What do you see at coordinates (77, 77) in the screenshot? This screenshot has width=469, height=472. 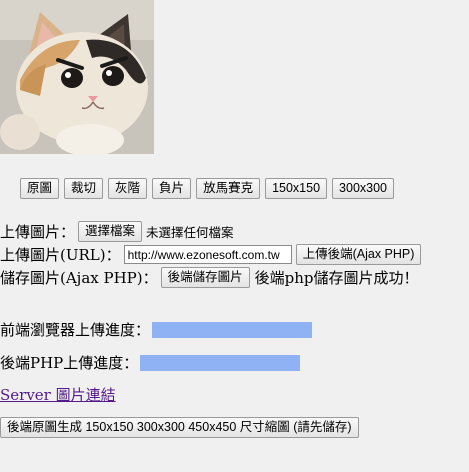 I see `cat-photo` at bounding box center [77, 77].